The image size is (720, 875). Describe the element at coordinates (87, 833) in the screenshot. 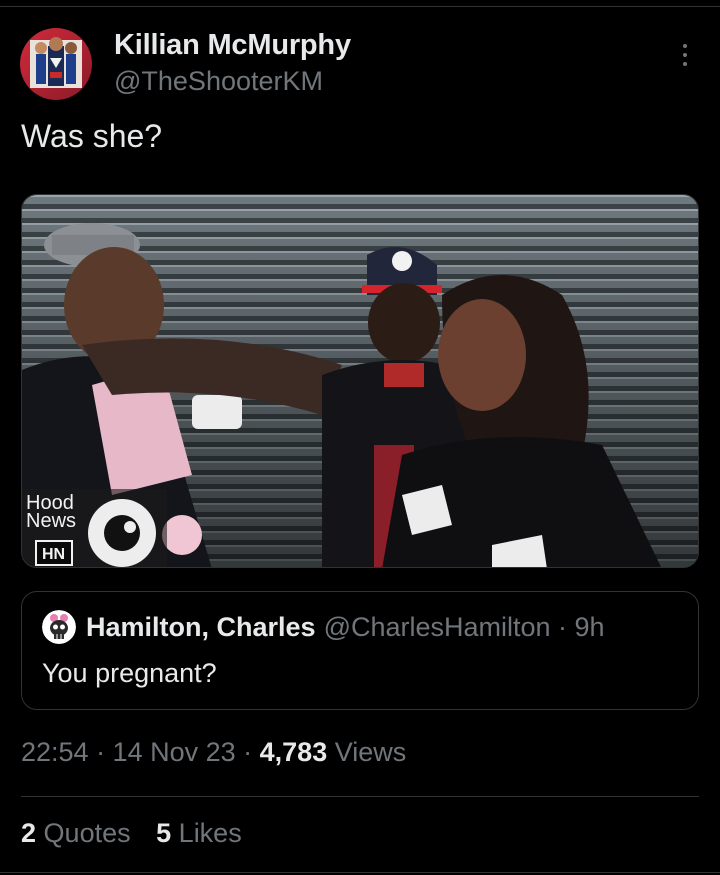

I see `quotes-label: Quotes` at that location.